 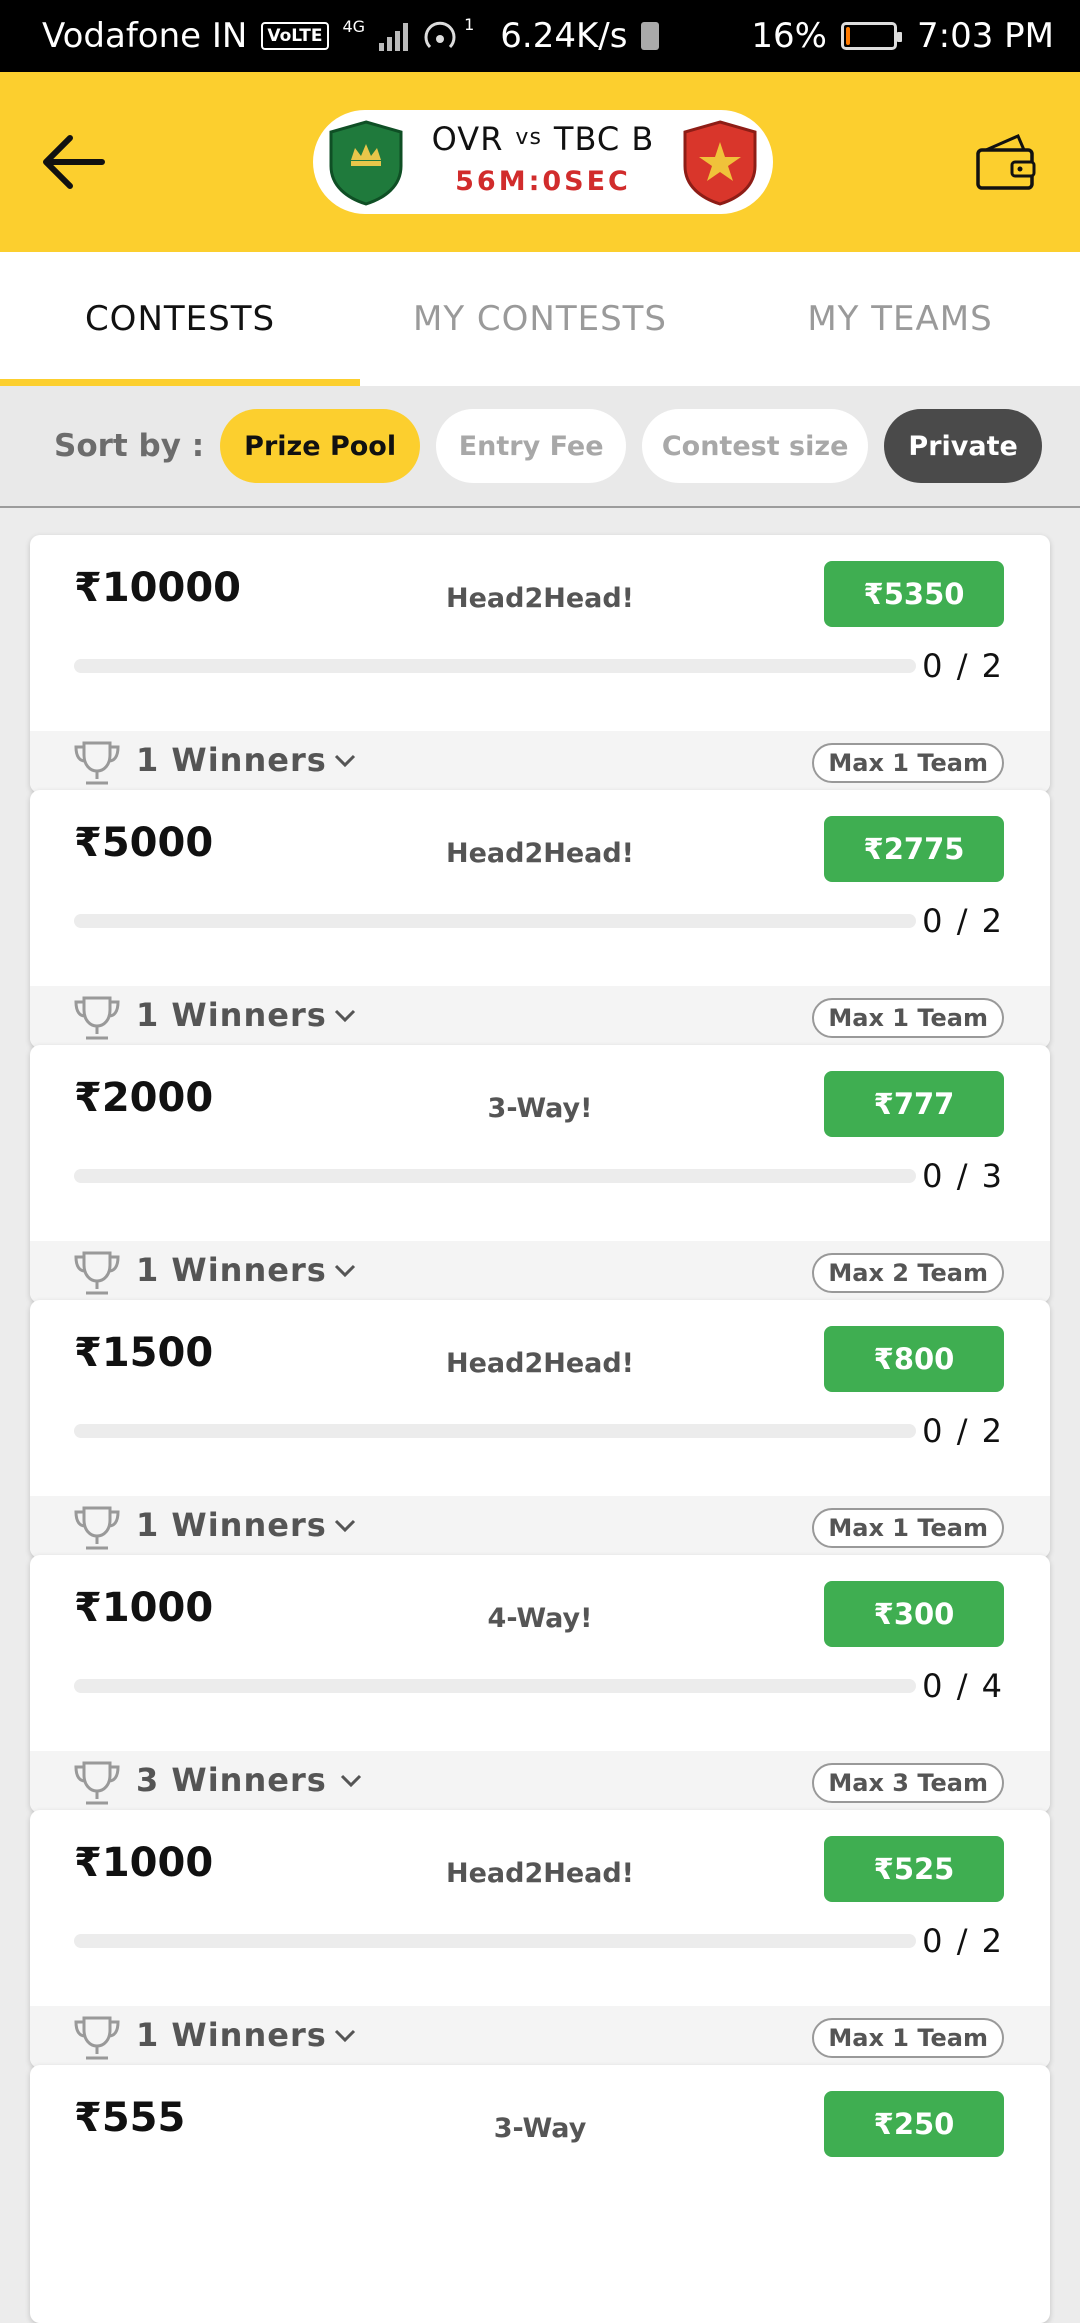 I want to click on sort-entry-fee-button: Entry Fee, so click(x=531, y=446).